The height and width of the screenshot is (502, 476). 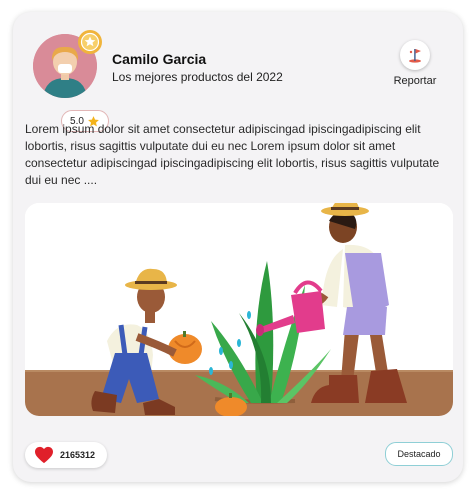 I want to click on report-flag-icon, so click(x=415, y=55).